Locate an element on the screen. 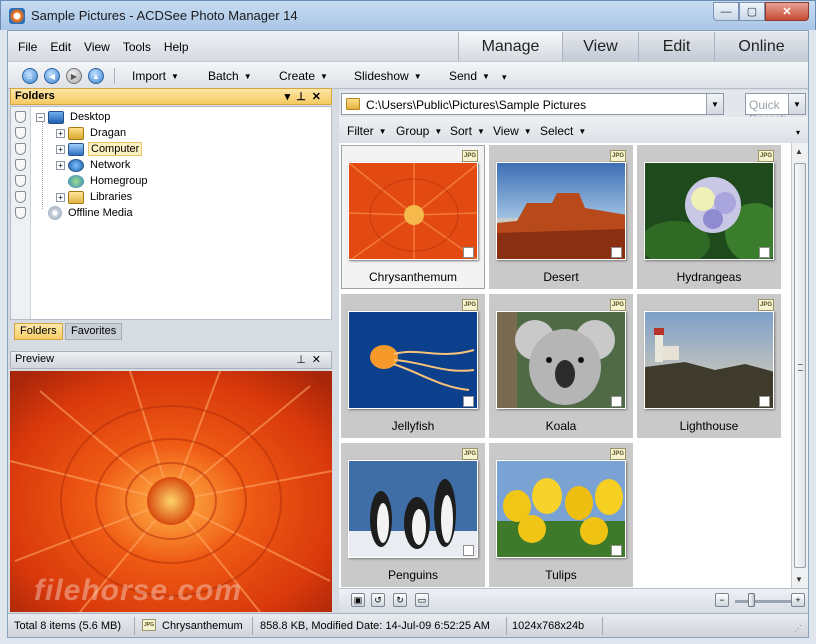  home-icon: ⌂ is located at coordinates (30, 76).